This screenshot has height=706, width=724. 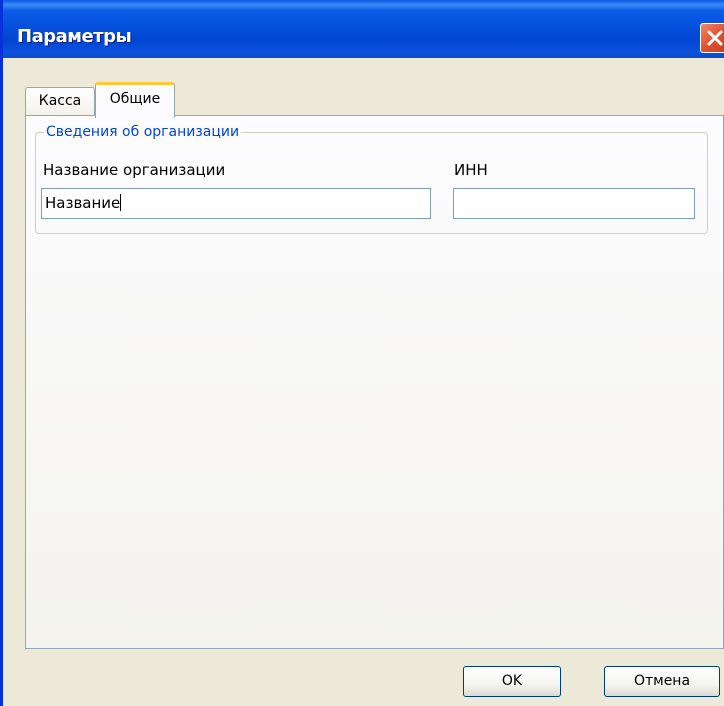 I want to click on group-title: Сведения об организации, so click(x=143, y=132).